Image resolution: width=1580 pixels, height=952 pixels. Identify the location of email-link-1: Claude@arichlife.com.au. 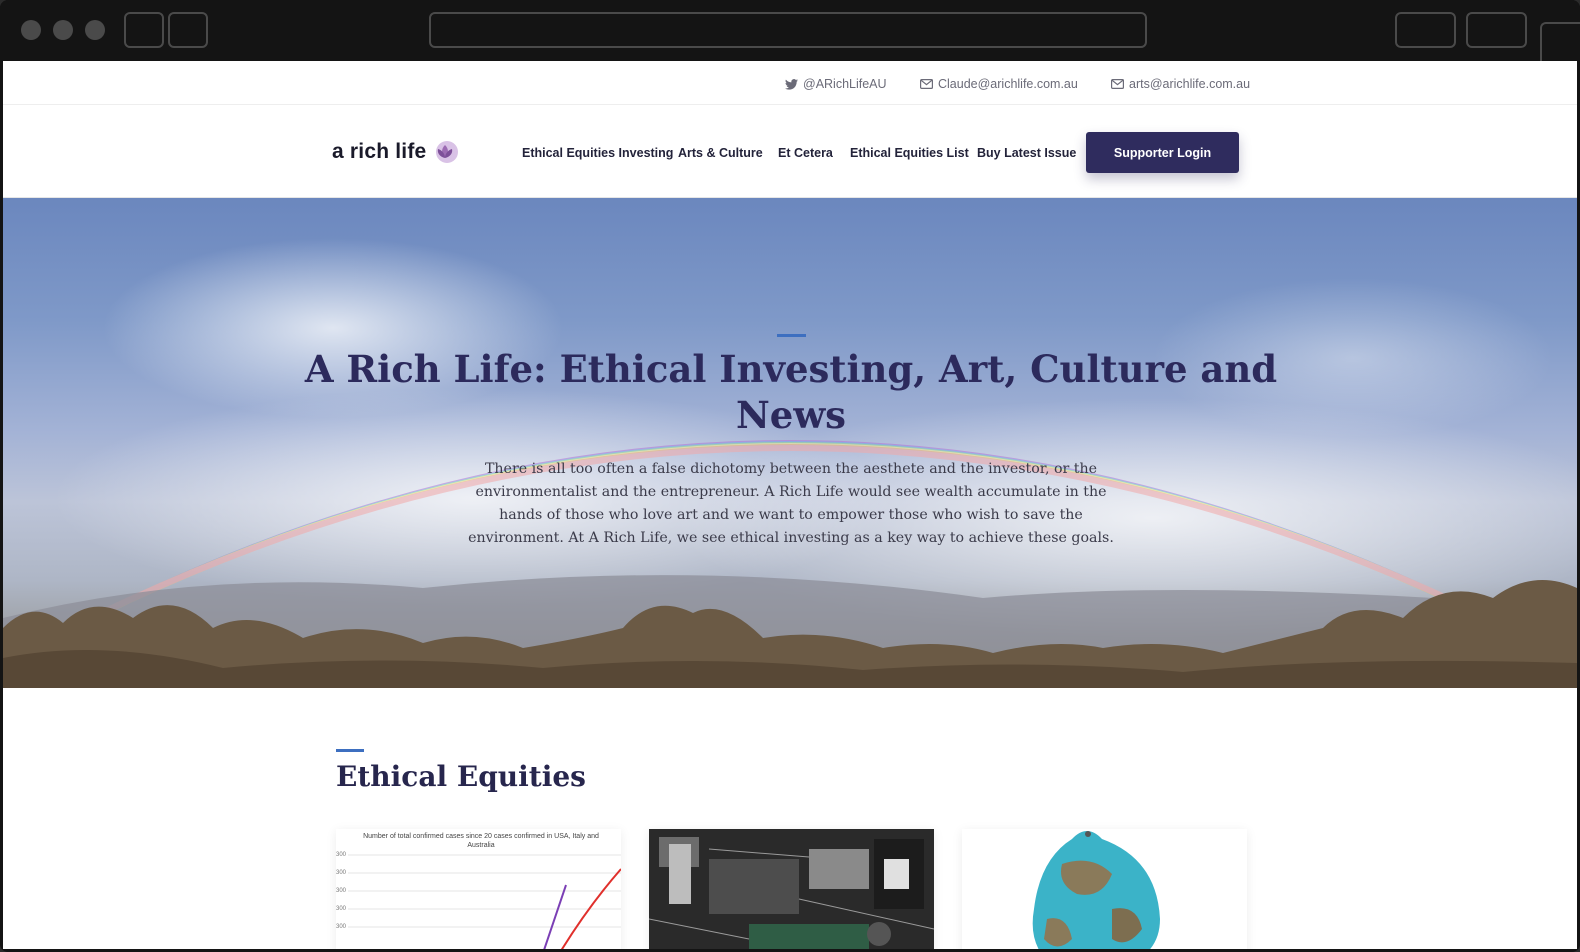
(999, 84).